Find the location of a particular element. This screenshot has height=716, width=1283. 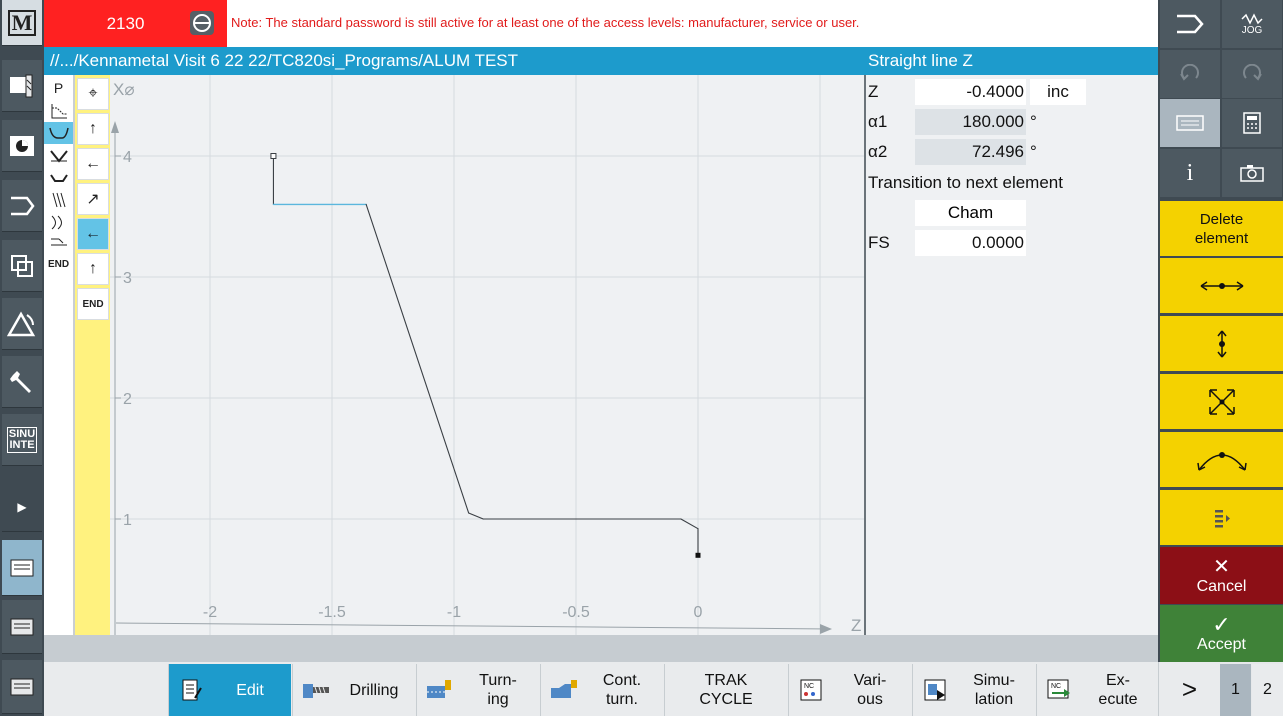

jog-wave-icon is located at coordinates (1252, 18).